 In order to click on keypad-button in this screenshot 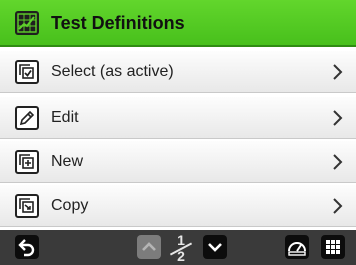, I will do `click(333, 247)`.